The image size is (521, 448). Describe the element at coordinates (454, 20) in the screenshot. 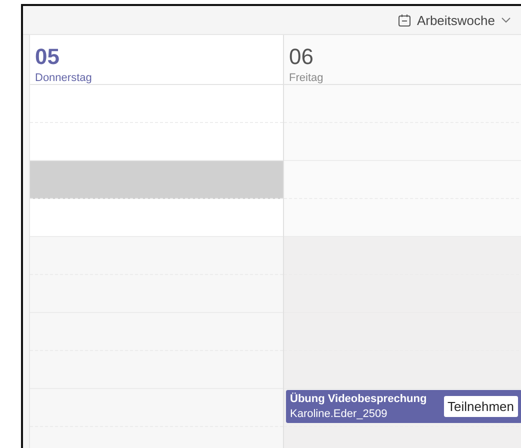

I see `view-switcher-button: Arbeitswoche` at that location.